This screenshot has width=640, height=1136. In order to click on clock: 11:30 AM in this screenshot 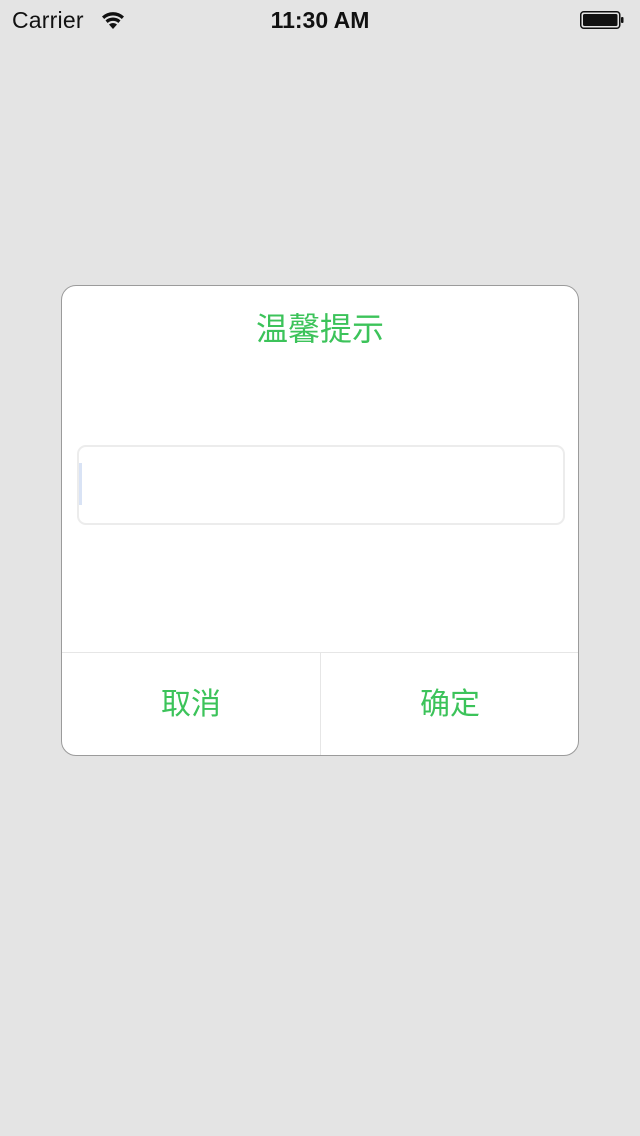, I will do `click(320, 20)`.